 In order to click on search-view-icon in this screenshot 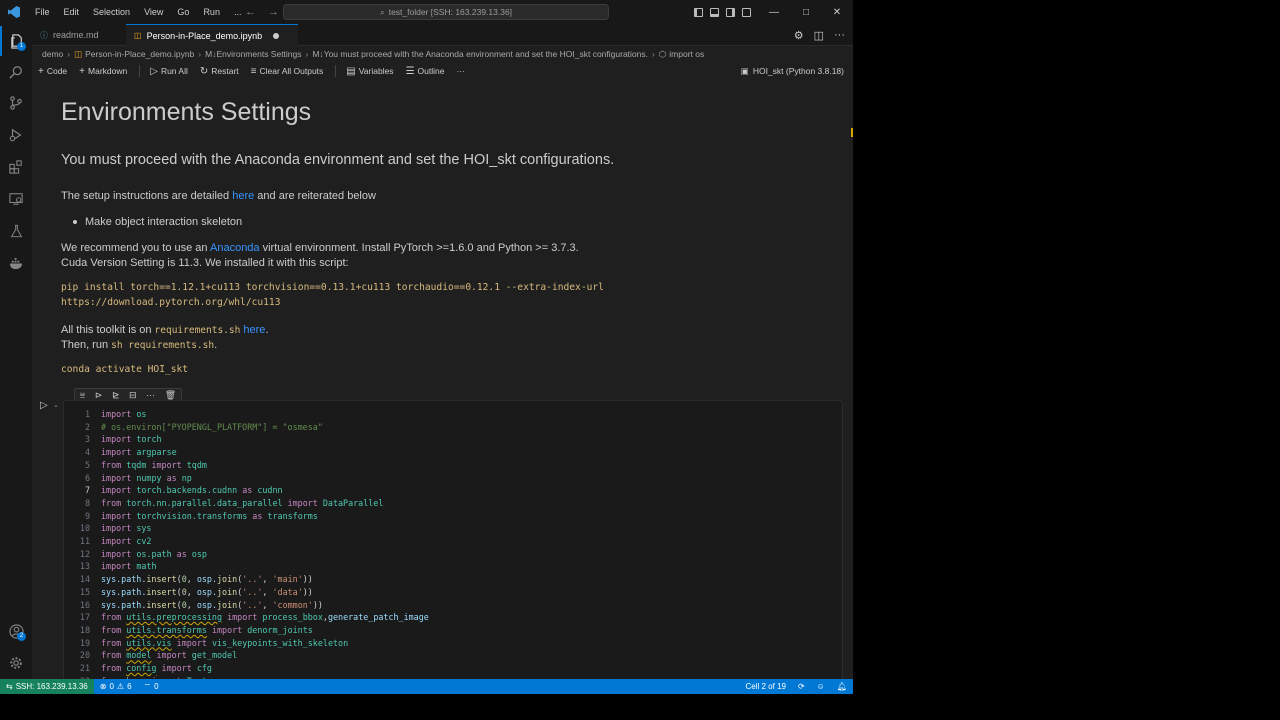, I will do `click(16, 72)`.